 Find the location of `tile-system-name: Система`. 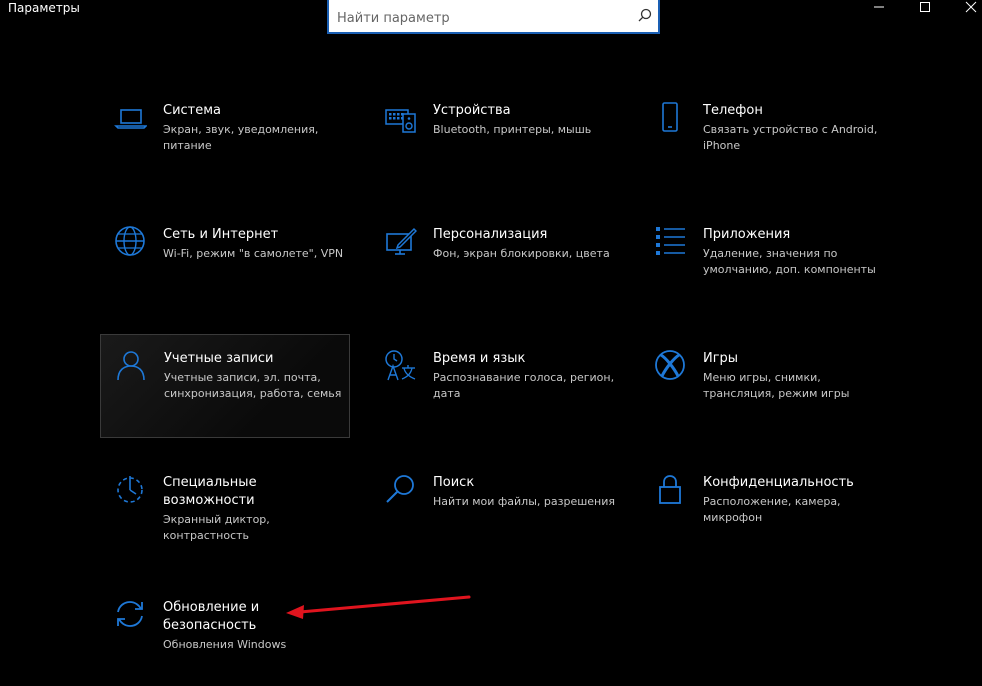

tile-system-name: Система is located at coordinates (192, 110).